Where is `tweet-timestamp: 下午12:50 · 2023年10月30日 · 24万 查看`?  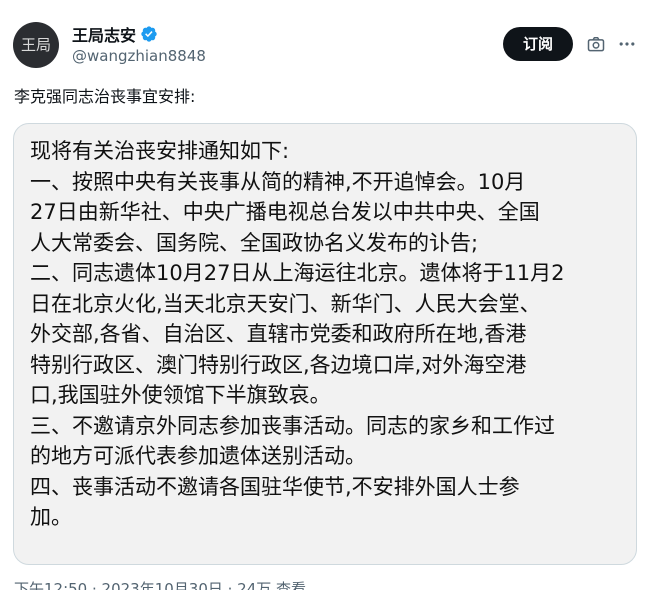
tweet-timestamp: 下午12:50 · 2023年10月30日 · 24万 查看 is located at coordinates (160, 584).